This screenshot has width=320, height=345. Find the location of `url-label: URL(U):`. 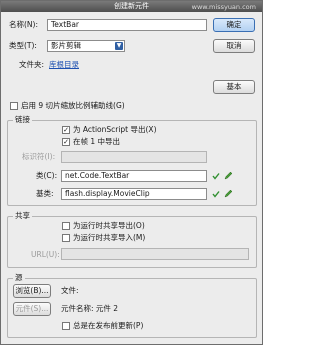

url-label: URL(U): is located at coordinates (45, 254).